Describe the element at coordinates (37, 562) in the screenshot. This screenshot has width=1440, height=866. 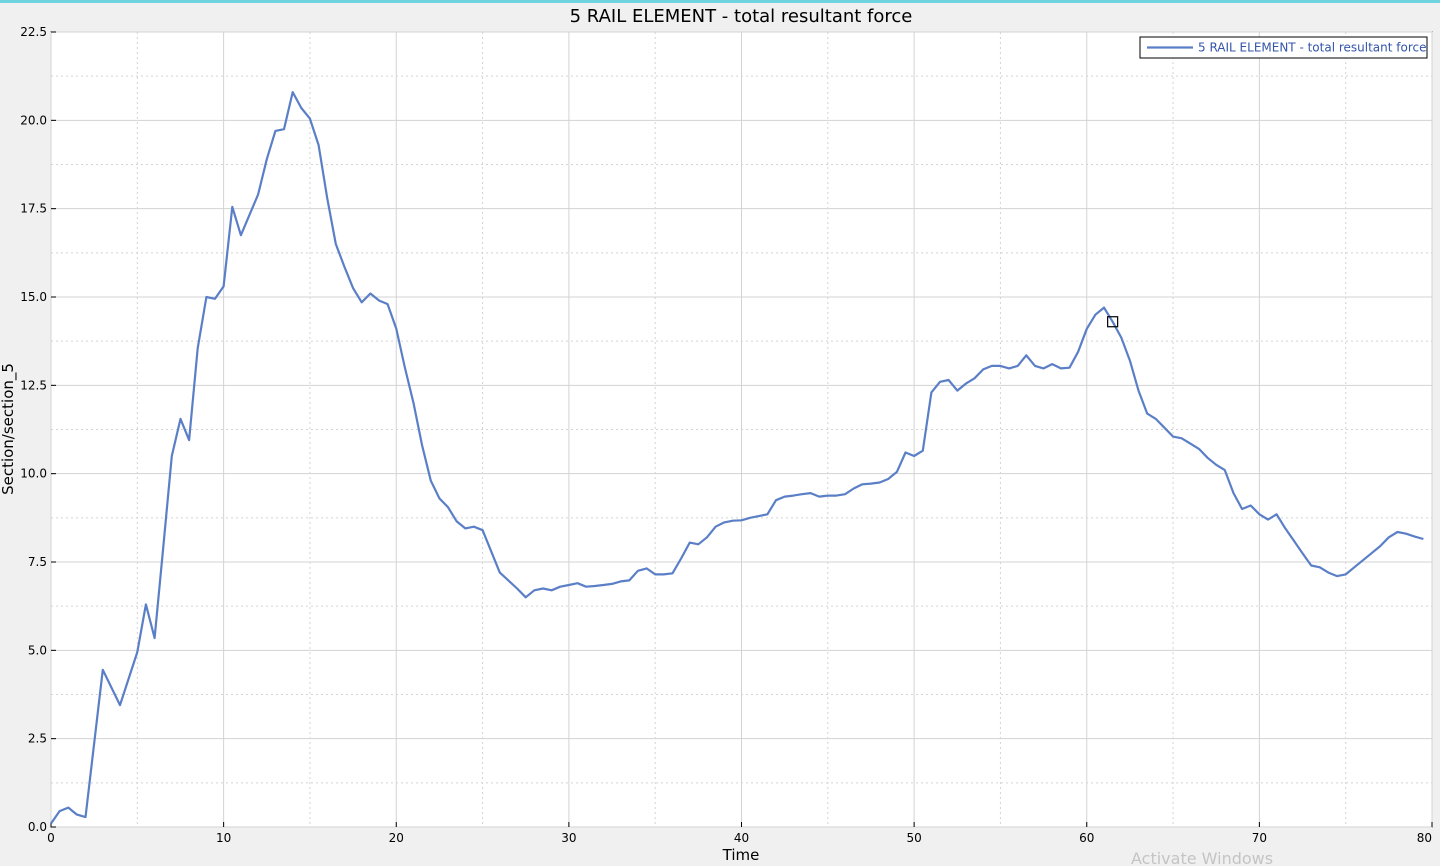
I see `y-tick-label: 7.5` at that location.